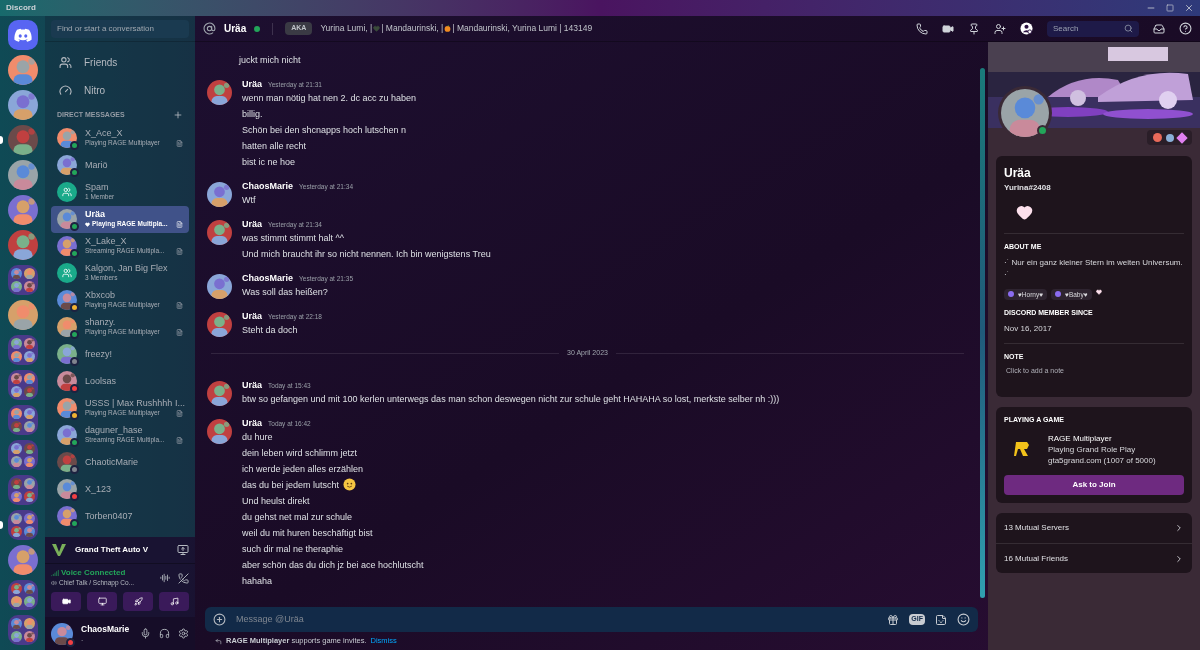 Image resolution: width=1200 pixels, height=650 pixels. Describe the element at coordinates (106, 628) in the screenshot. I see `user-name: ChaosMarie` at that location.